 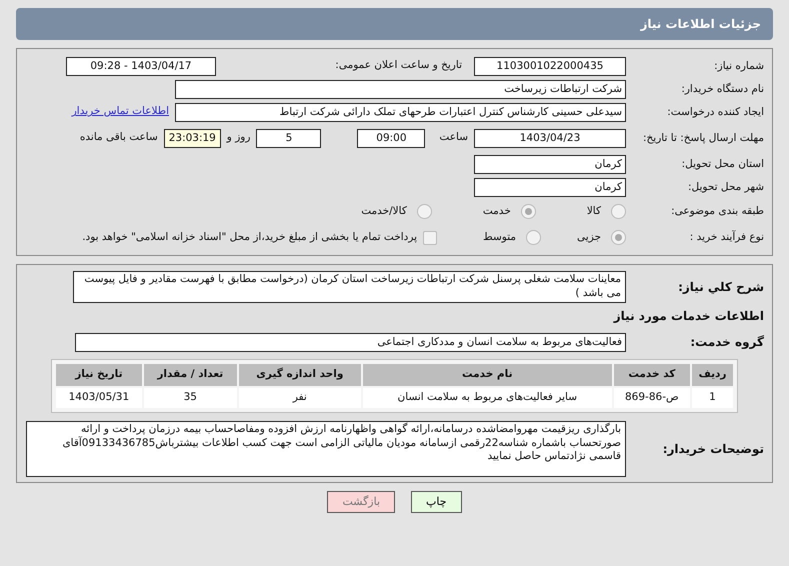 I want to click on radio-label: کالا, so click(x=593, y=211).